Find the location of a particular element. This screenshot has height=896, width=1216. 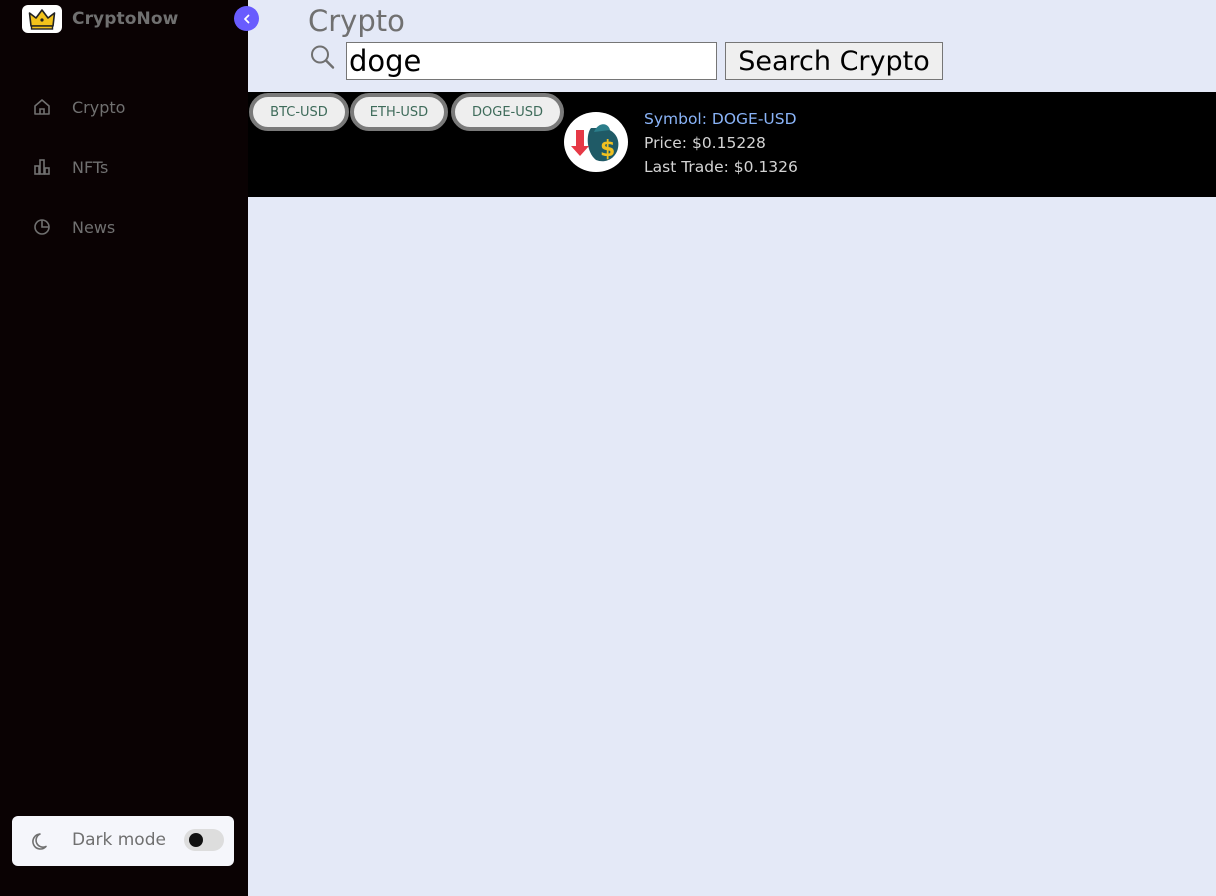

sidebar-item-crypto: Crypto is located at coordinates (124, 107).